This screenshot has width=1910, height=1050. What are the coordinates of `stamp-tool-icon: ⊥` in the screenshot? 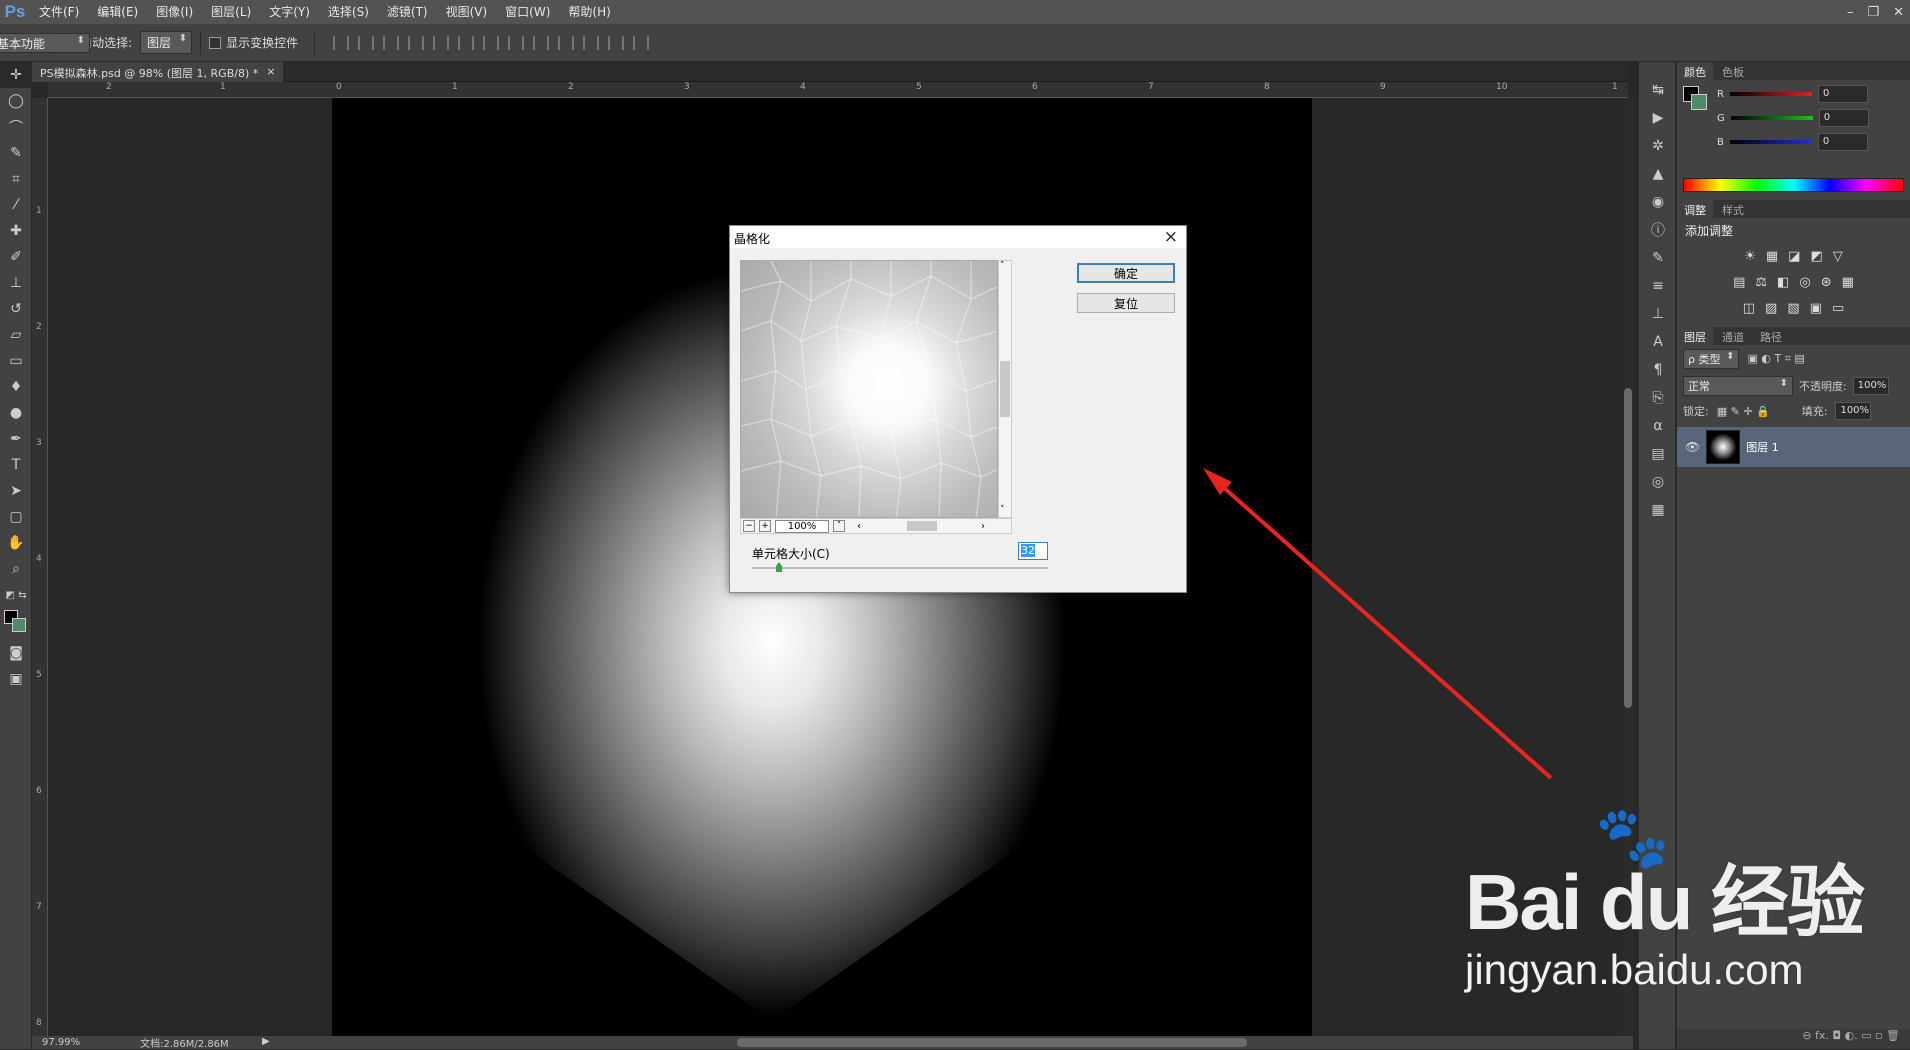 It's located at (16, 283).